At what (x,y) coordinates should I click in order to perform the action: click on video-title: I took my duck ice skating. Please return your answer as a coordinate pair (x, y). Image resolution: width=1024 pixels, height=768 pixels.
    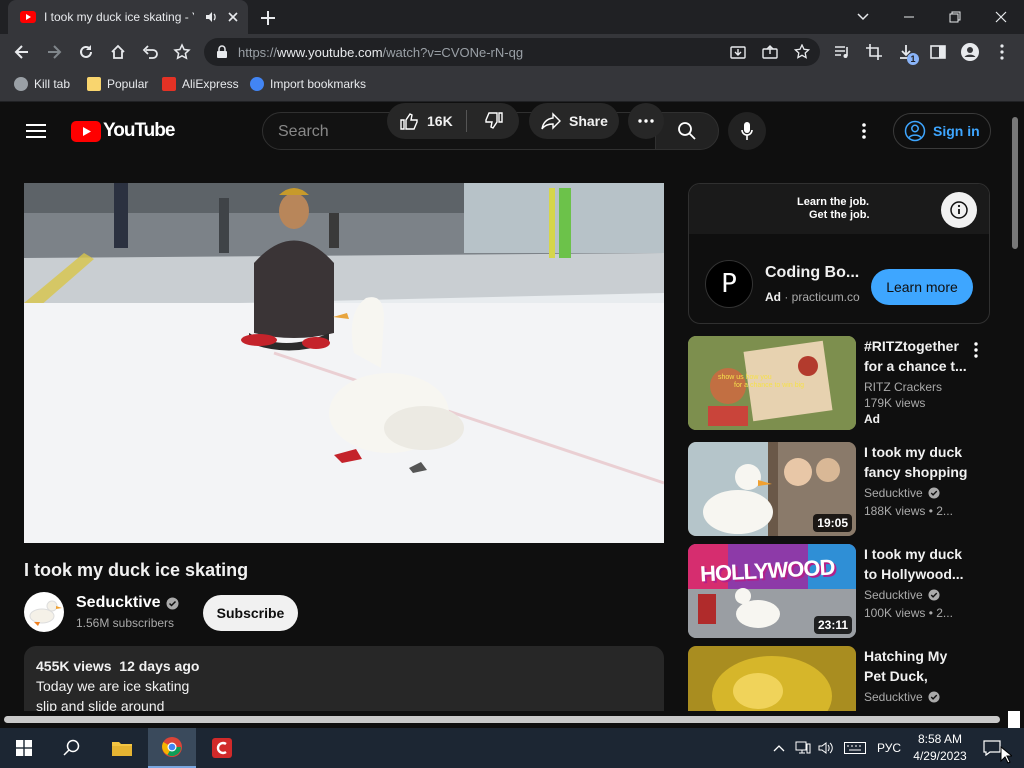
    Looking at the image, I should click on (136, 570).